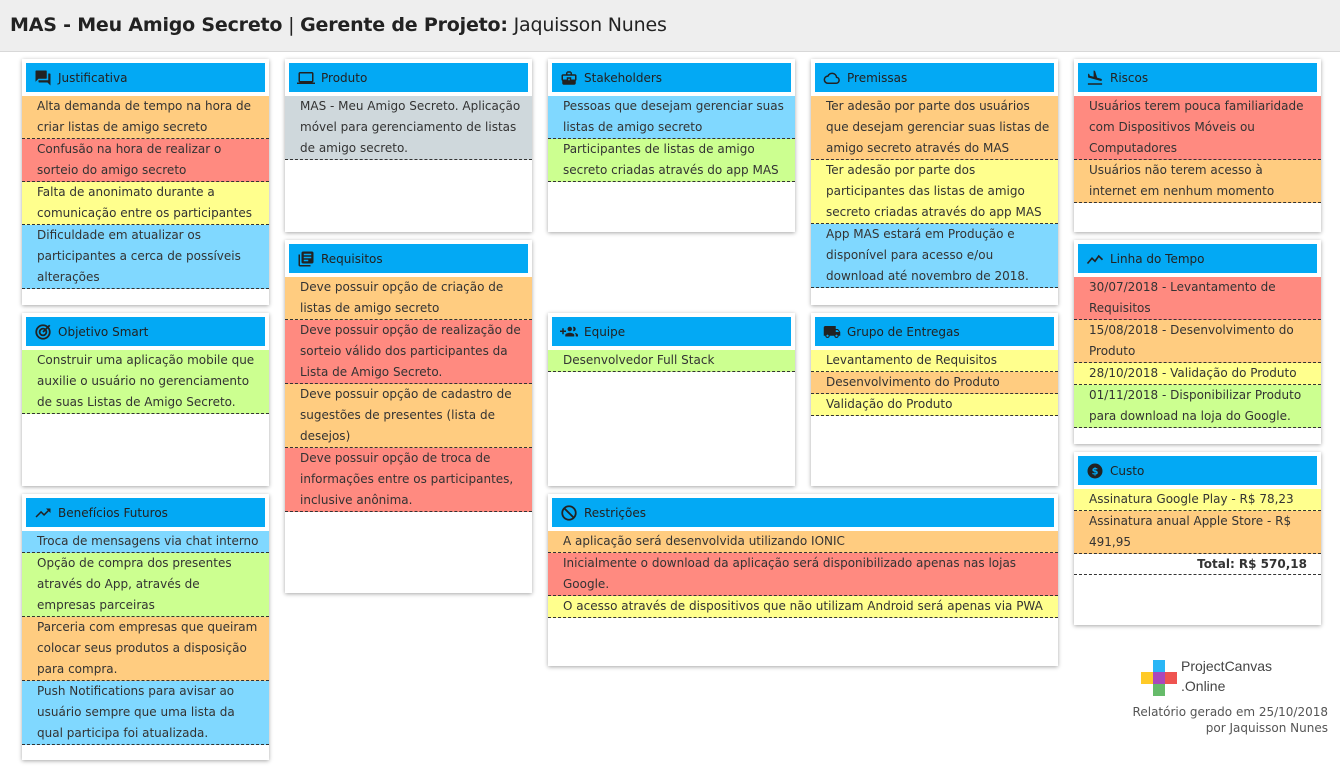 Image resolution: width=1340 pixels, height=768 pixels. Describe the element at coordinates (832, 332) in the screenshot. I see `truck-icon` at that location.